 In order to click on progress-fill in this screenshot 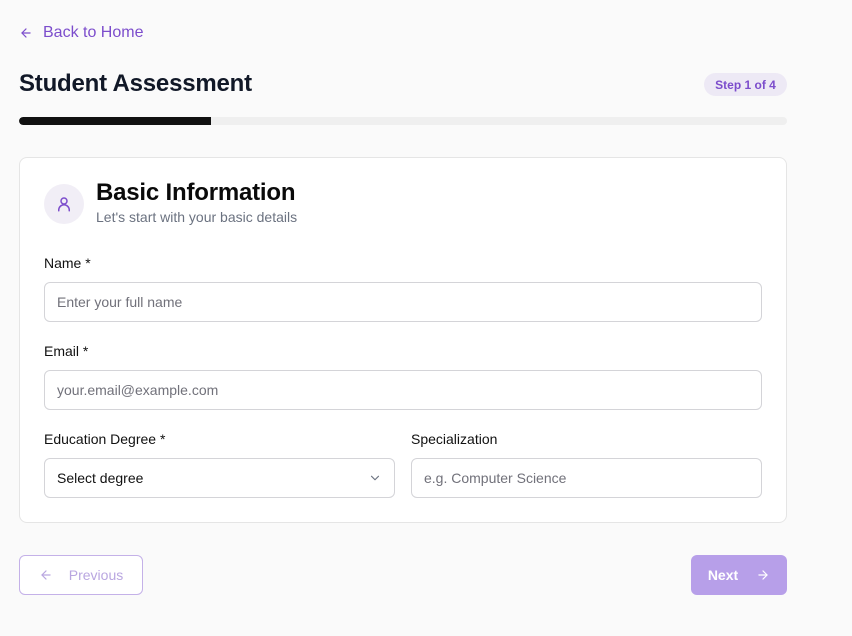, I will do `click(115, 121)`.